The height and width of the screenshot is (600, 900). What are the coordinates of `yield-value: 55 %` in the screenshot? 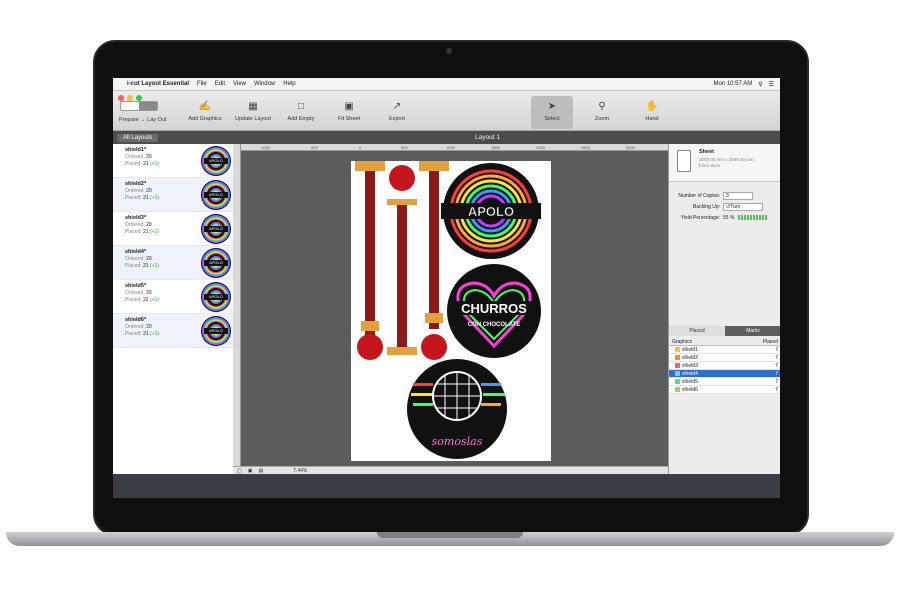 It's located at (729, 217).